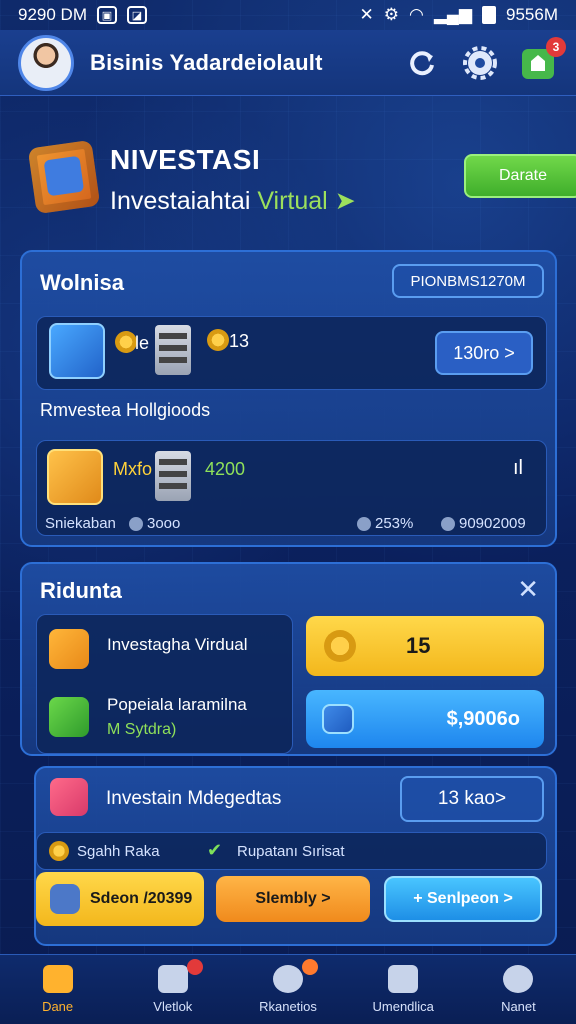 This screenshot has height=1024, width=576. I want to click on alarm-icon: ⚙, so click(391, 14).